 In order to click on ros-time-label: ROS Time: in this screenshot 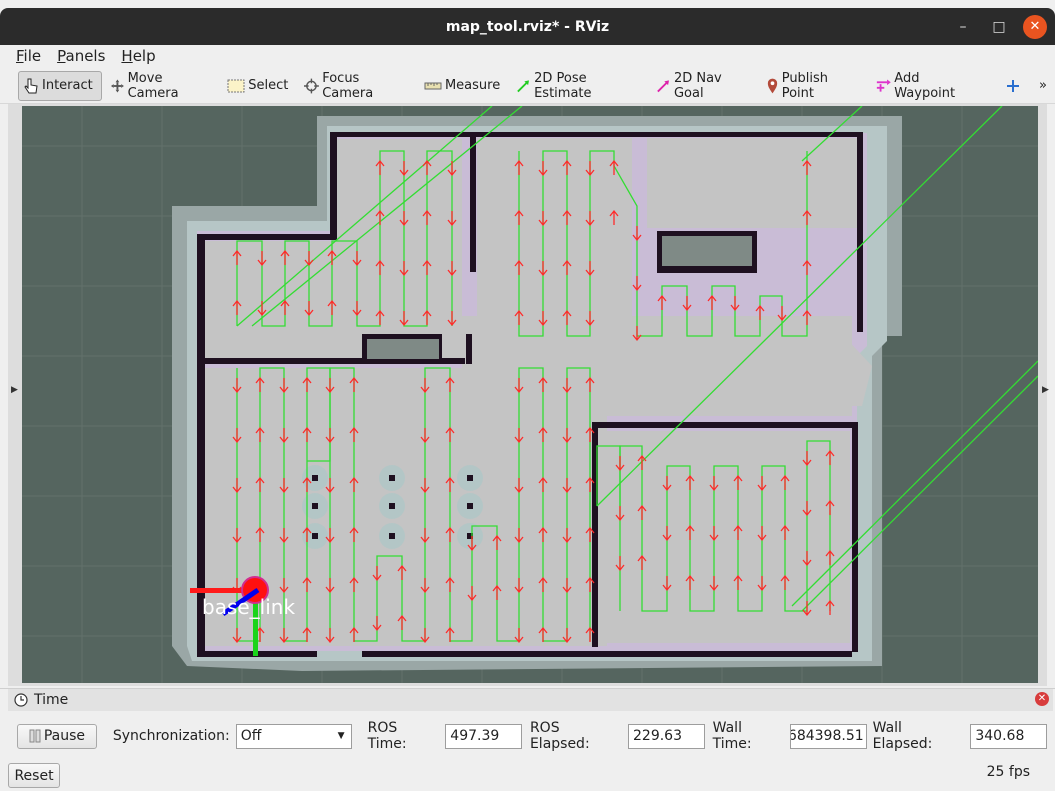, I will do `click(387, 736)`.